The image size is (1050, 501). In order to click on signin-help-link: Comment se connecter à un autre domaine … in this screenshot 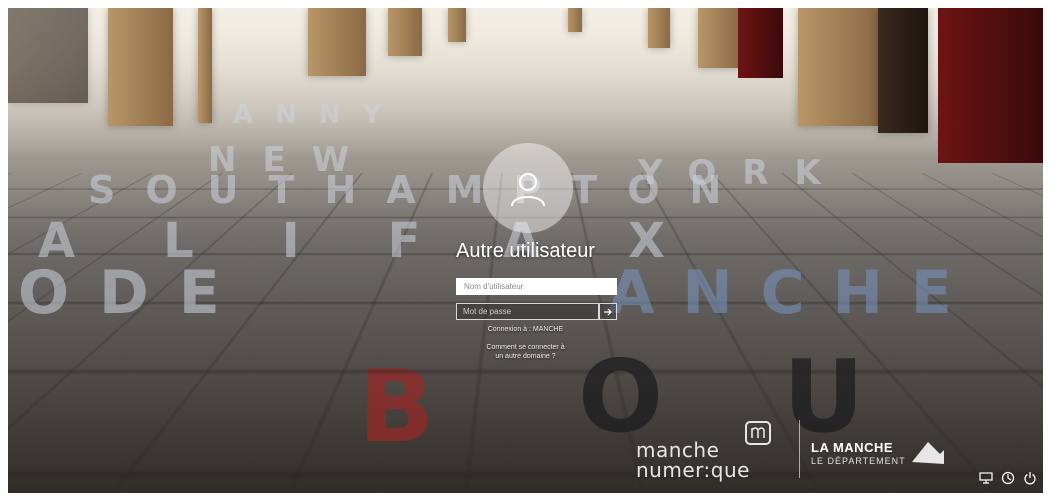, I will do `click(525, 352)`.